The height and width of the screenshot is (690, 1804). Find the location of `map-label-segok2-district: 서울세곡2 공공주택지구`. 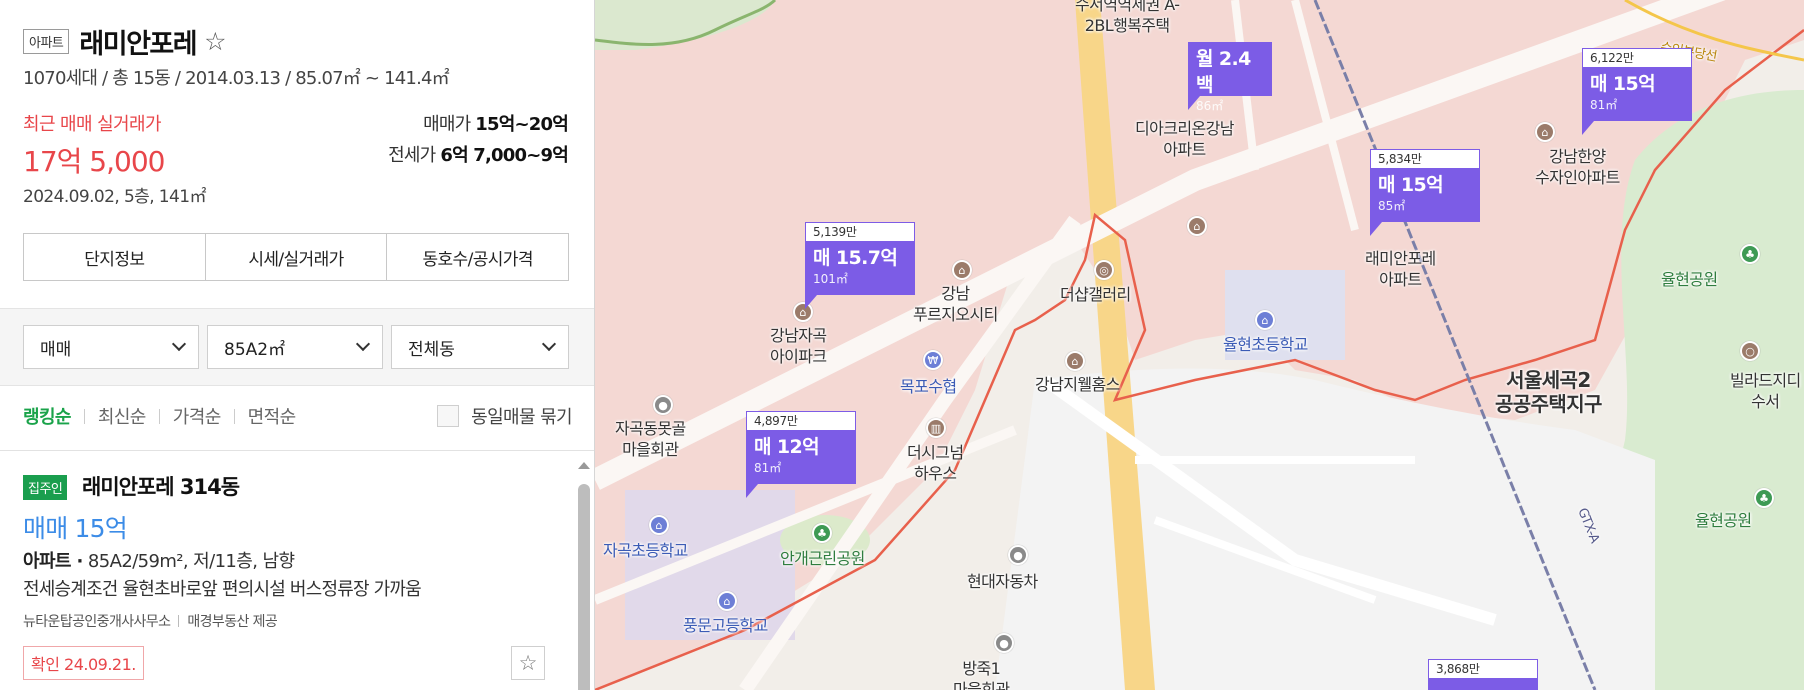

map-label-segok2-district: 서울세곡2 공공주택지구 is located at coordinates (1548, 392).